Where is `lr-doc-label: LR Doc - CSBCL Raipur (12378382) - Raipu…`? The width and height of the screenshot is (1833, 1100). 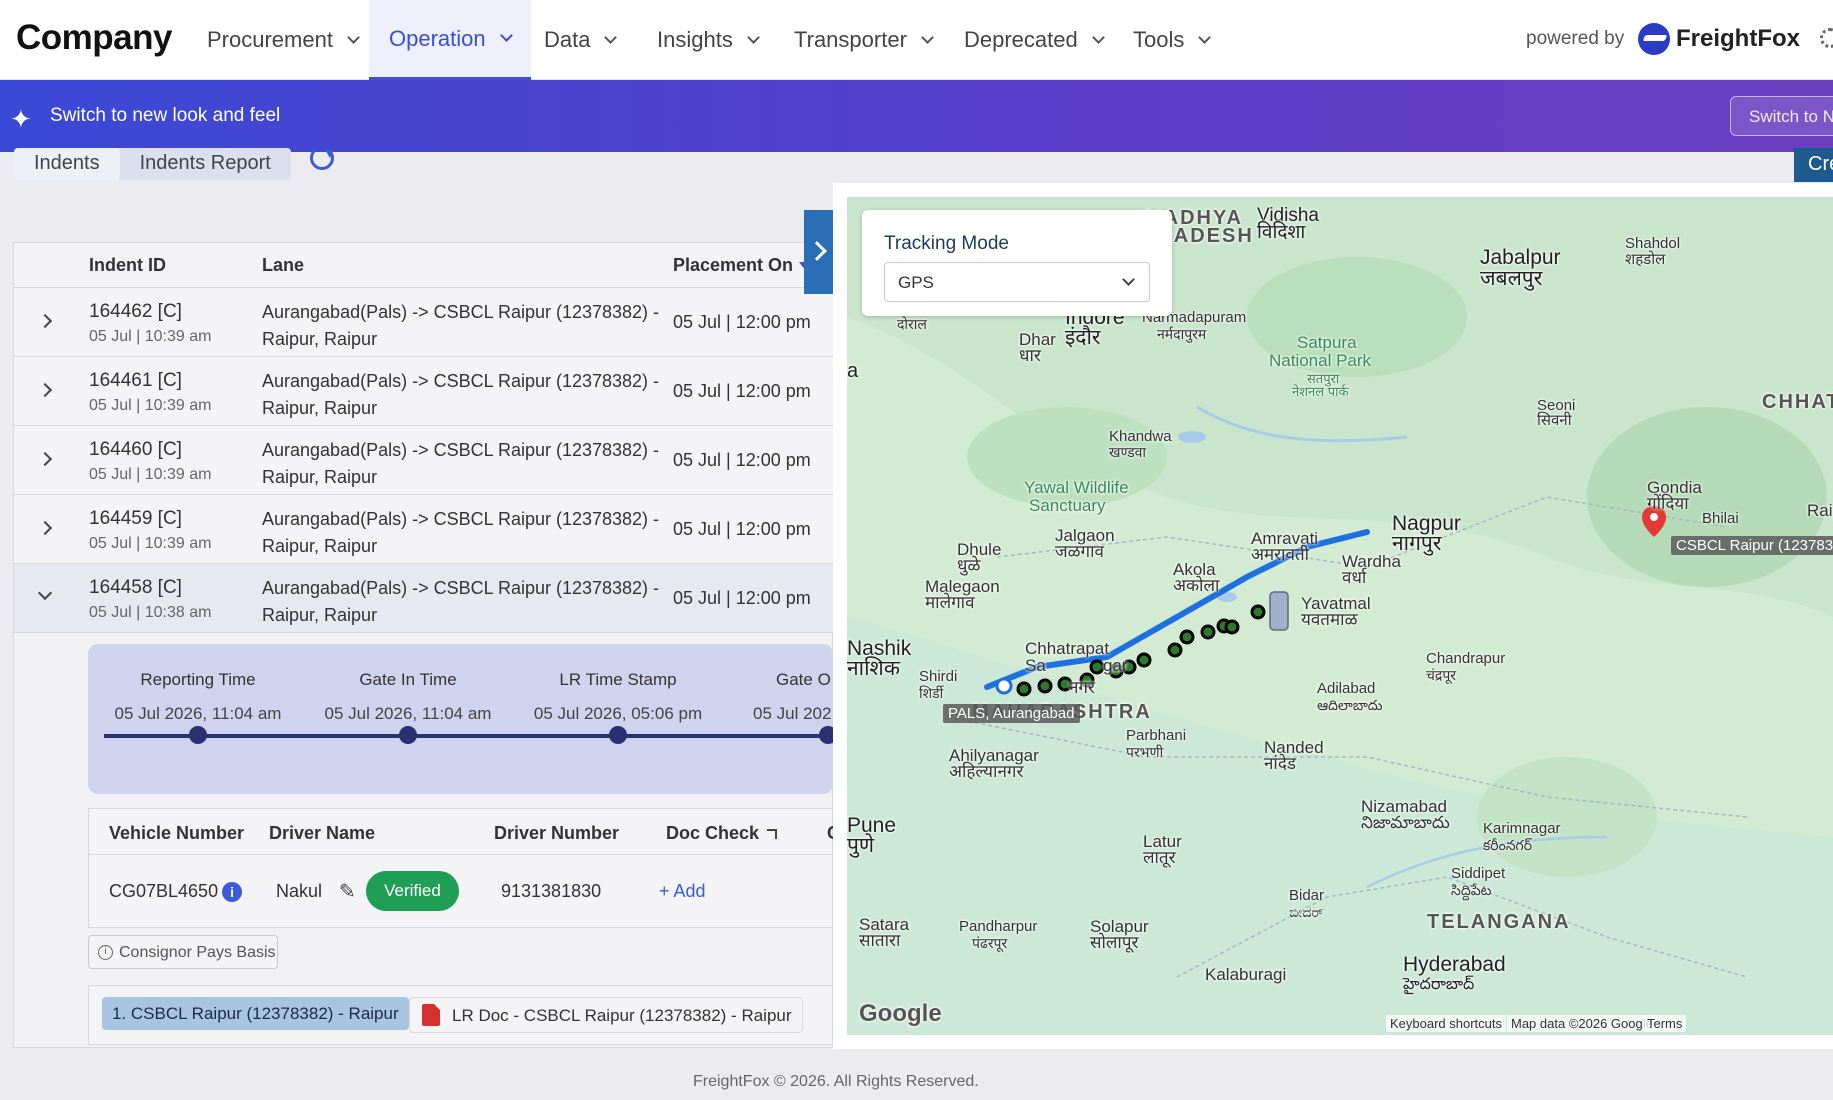 lr-doc-label: LR Doc - CSBCL Raipur (12378382) - Raipu… is located at coordinates (622, 1015).